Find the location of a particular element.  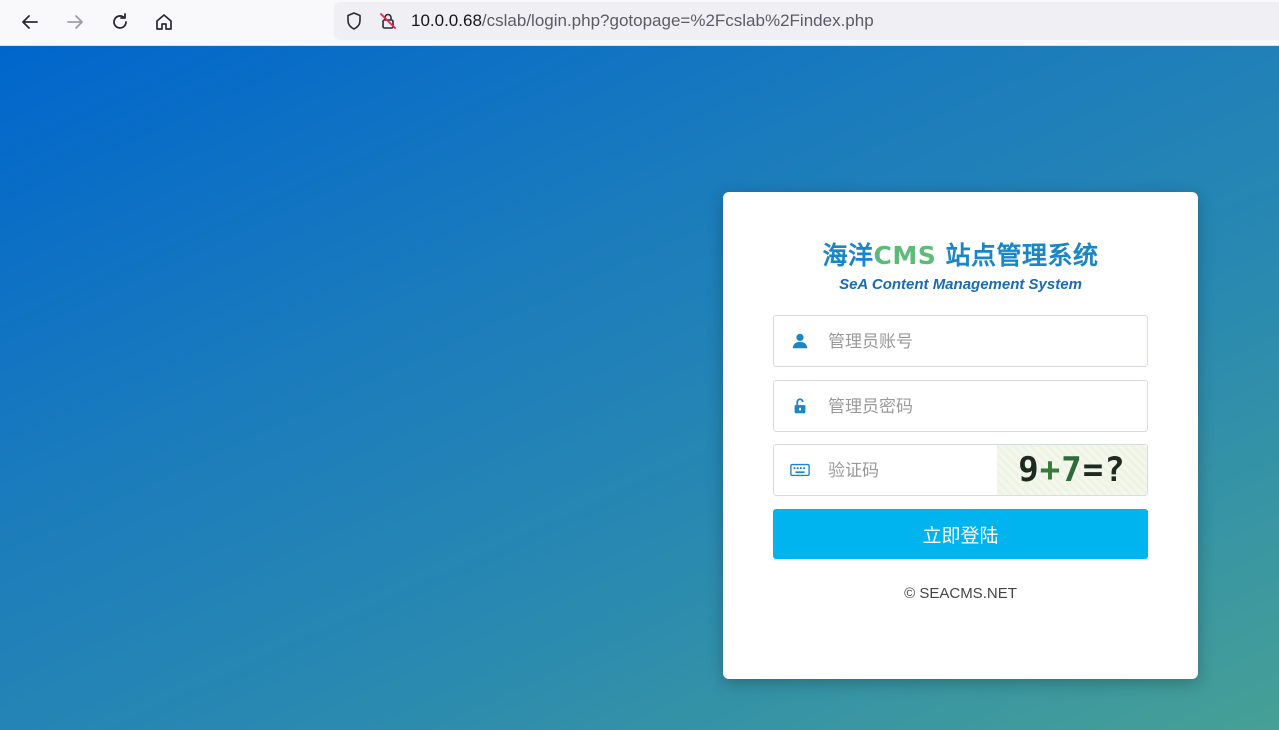

reload-icon is located at coordinates (120, 21).